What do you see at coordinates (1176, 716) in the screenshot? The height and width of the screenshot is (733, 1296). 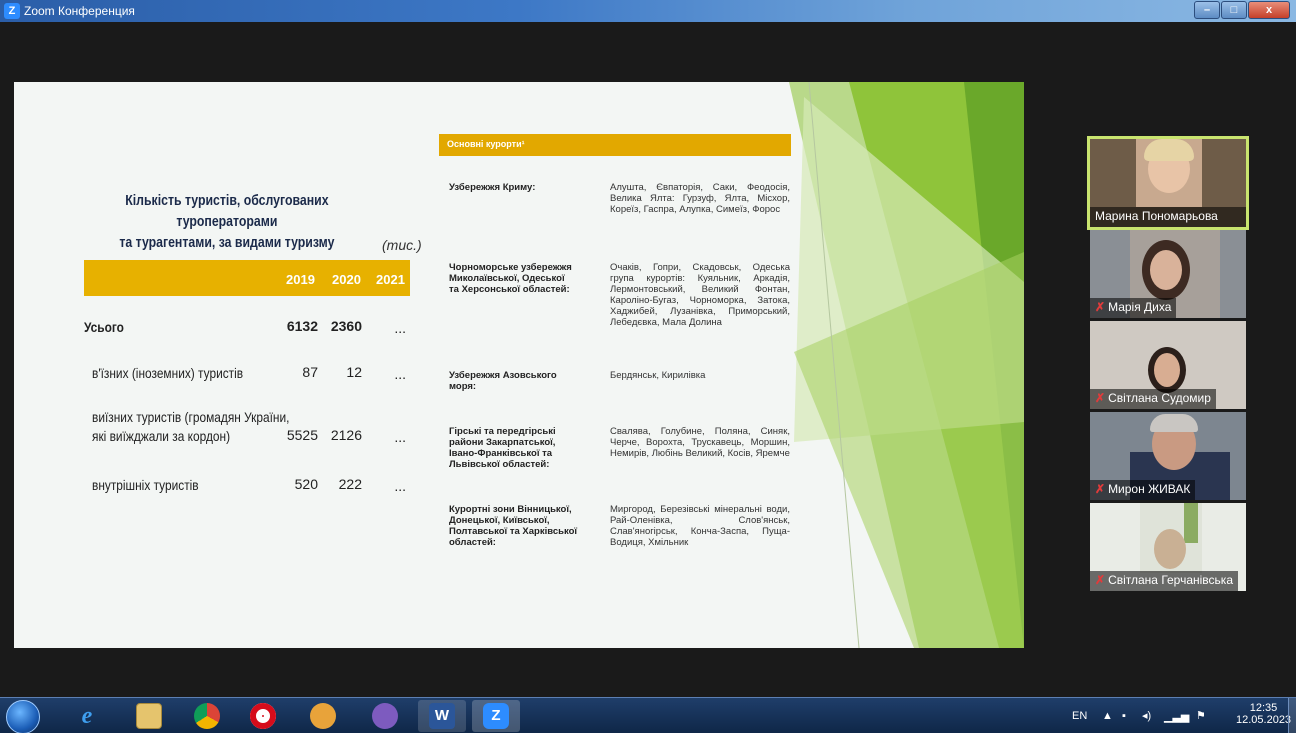 I see `signal-icon: ▁▃▅` at bounding box center [1176, 716].